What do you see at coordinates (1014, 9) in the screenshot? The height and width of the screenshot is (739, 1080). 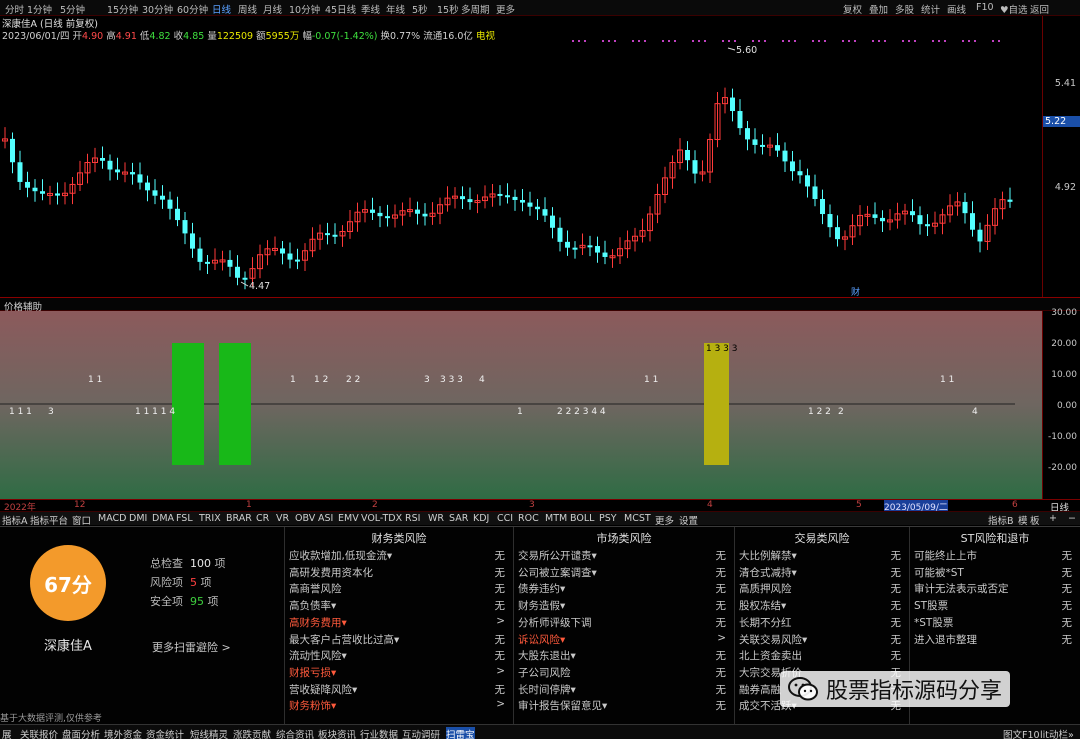 I see `toolbar-right-6: ♥自选` at bounding box center [1014, 9].